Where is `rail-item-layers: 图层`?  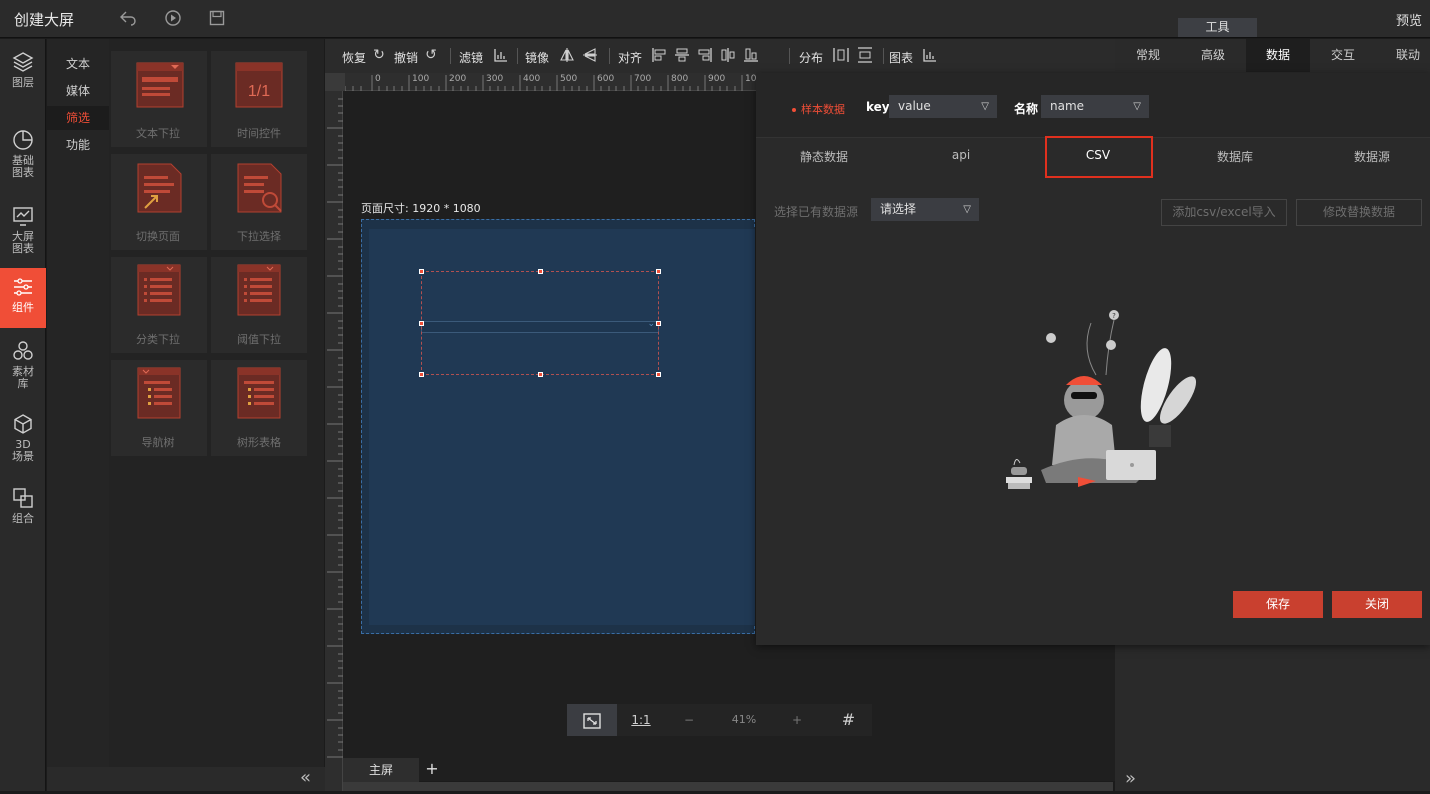
rail-item-layers: 图层 is located at coordinates (23, 75).